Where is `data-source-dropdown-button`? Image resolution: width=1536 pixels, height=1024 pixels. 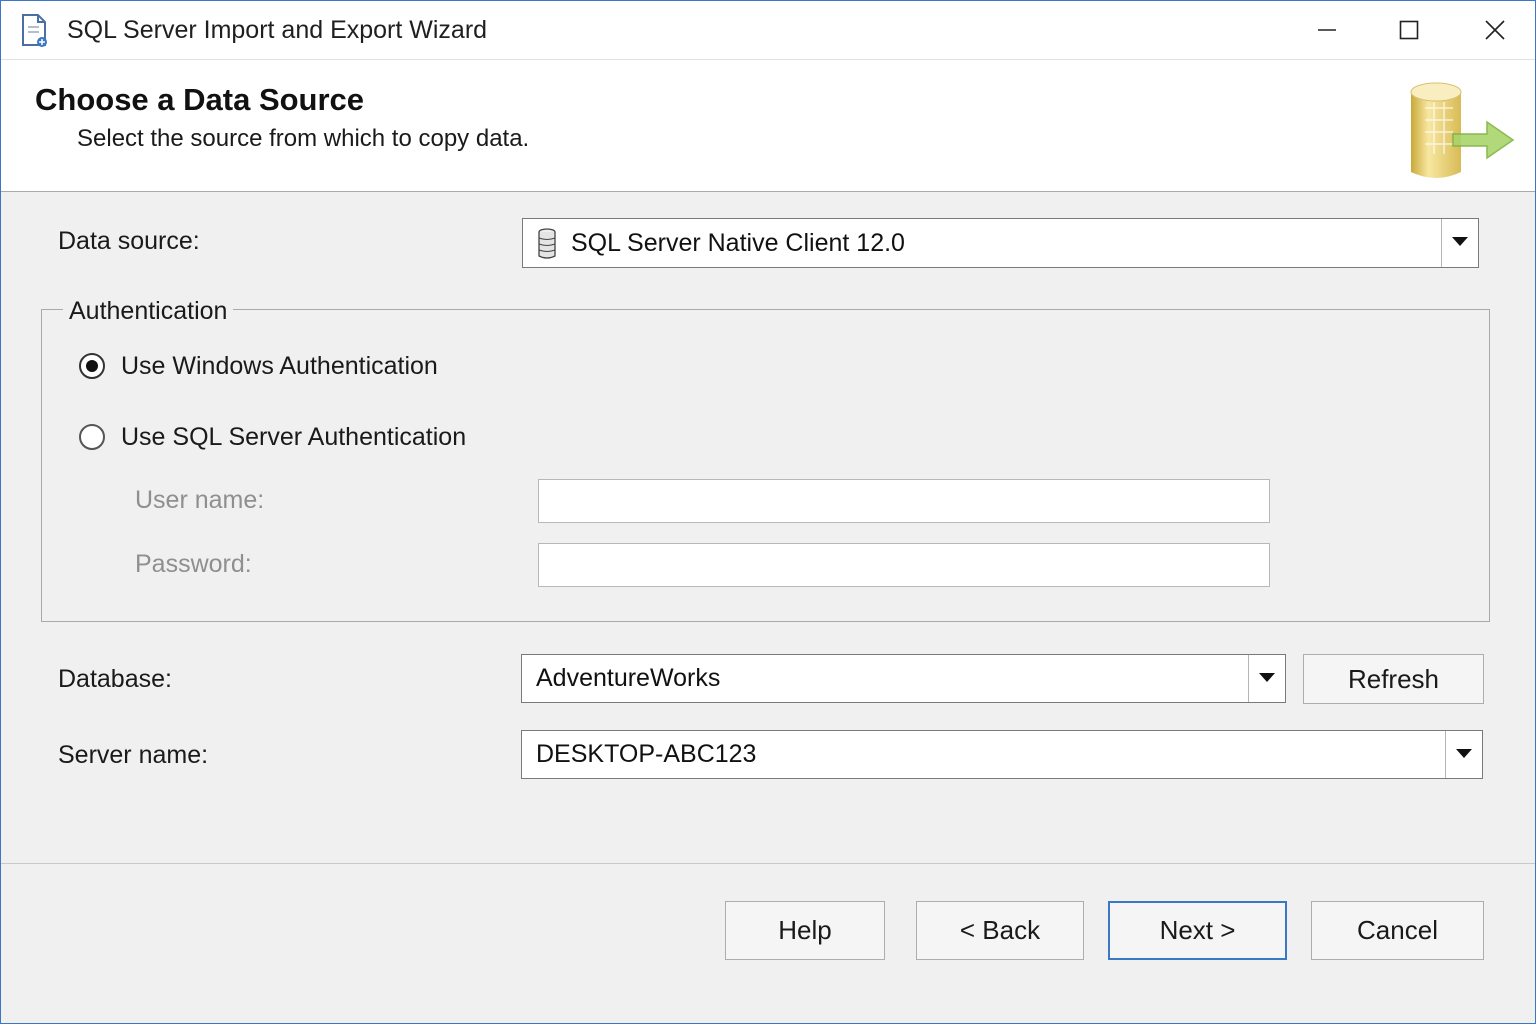
data-source-dropdown-button is located at coordinates (1459, 243).